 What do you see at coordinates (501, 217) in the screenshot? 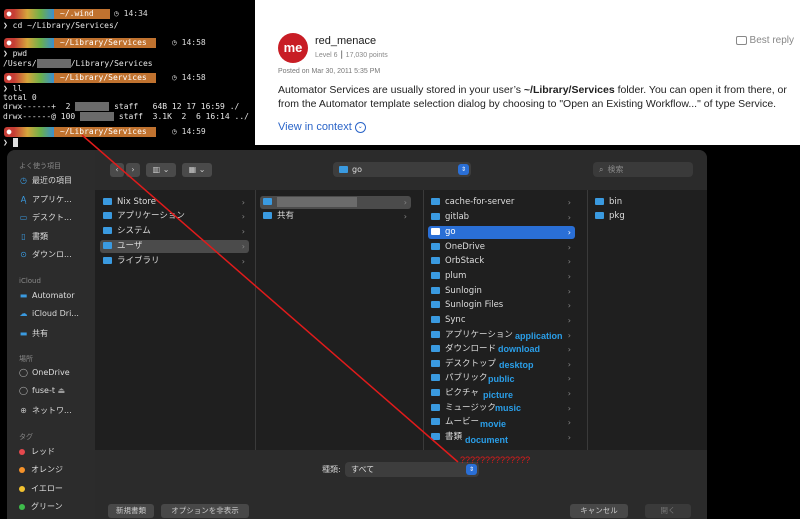
I see `list-item: gitlab ›` at bounding box center [501, 217].